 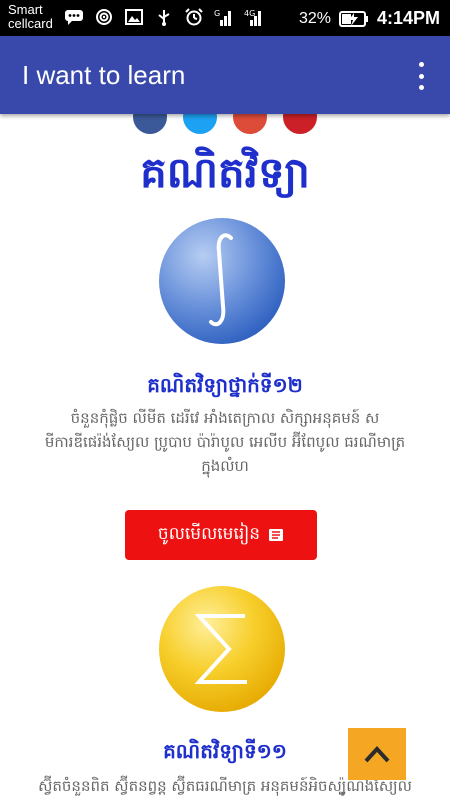 I want to click on battery-percent: 32%, so click(x=314, y=18).